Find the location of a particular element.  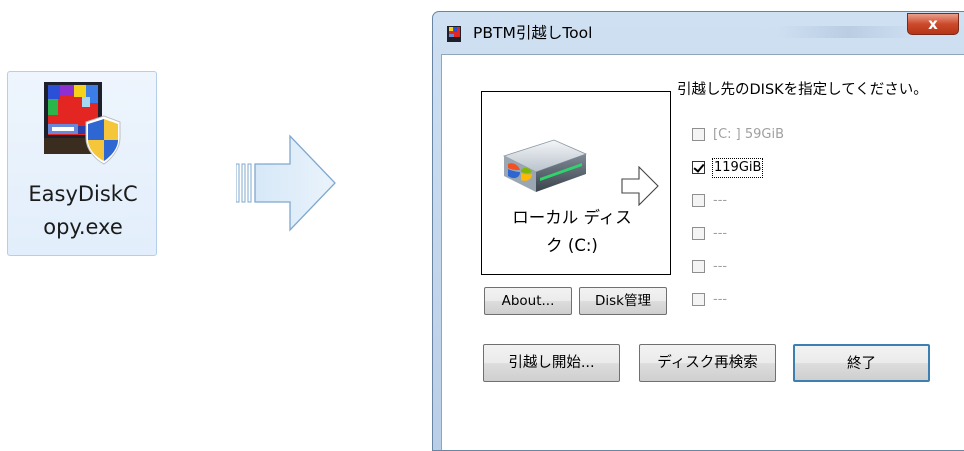

hard-drive-icon is located at coordinates (545, 165).